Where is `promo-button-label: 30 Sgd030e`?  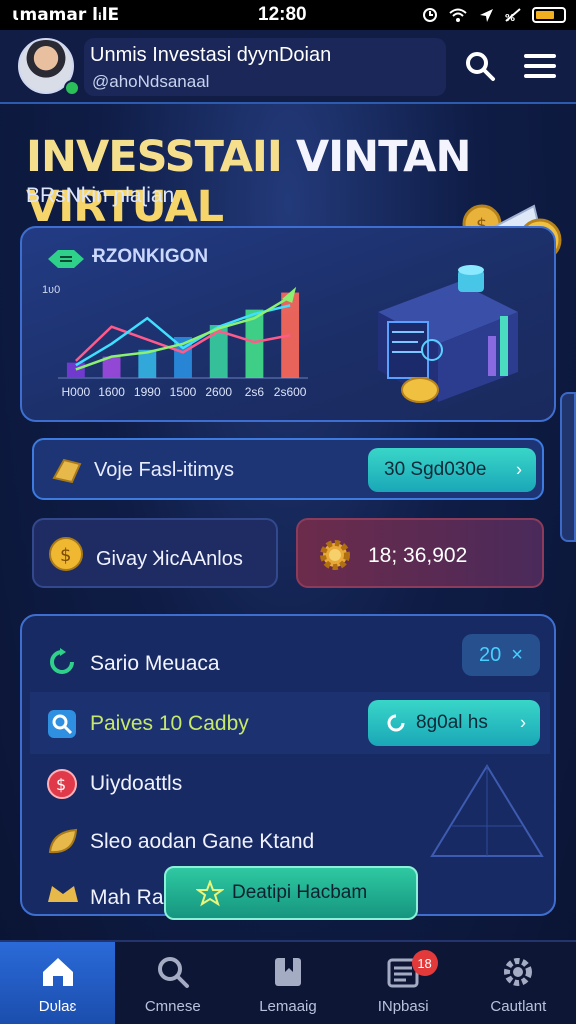 promo-button-label: 30 Sgd030e is located at coordinates (435, 469).